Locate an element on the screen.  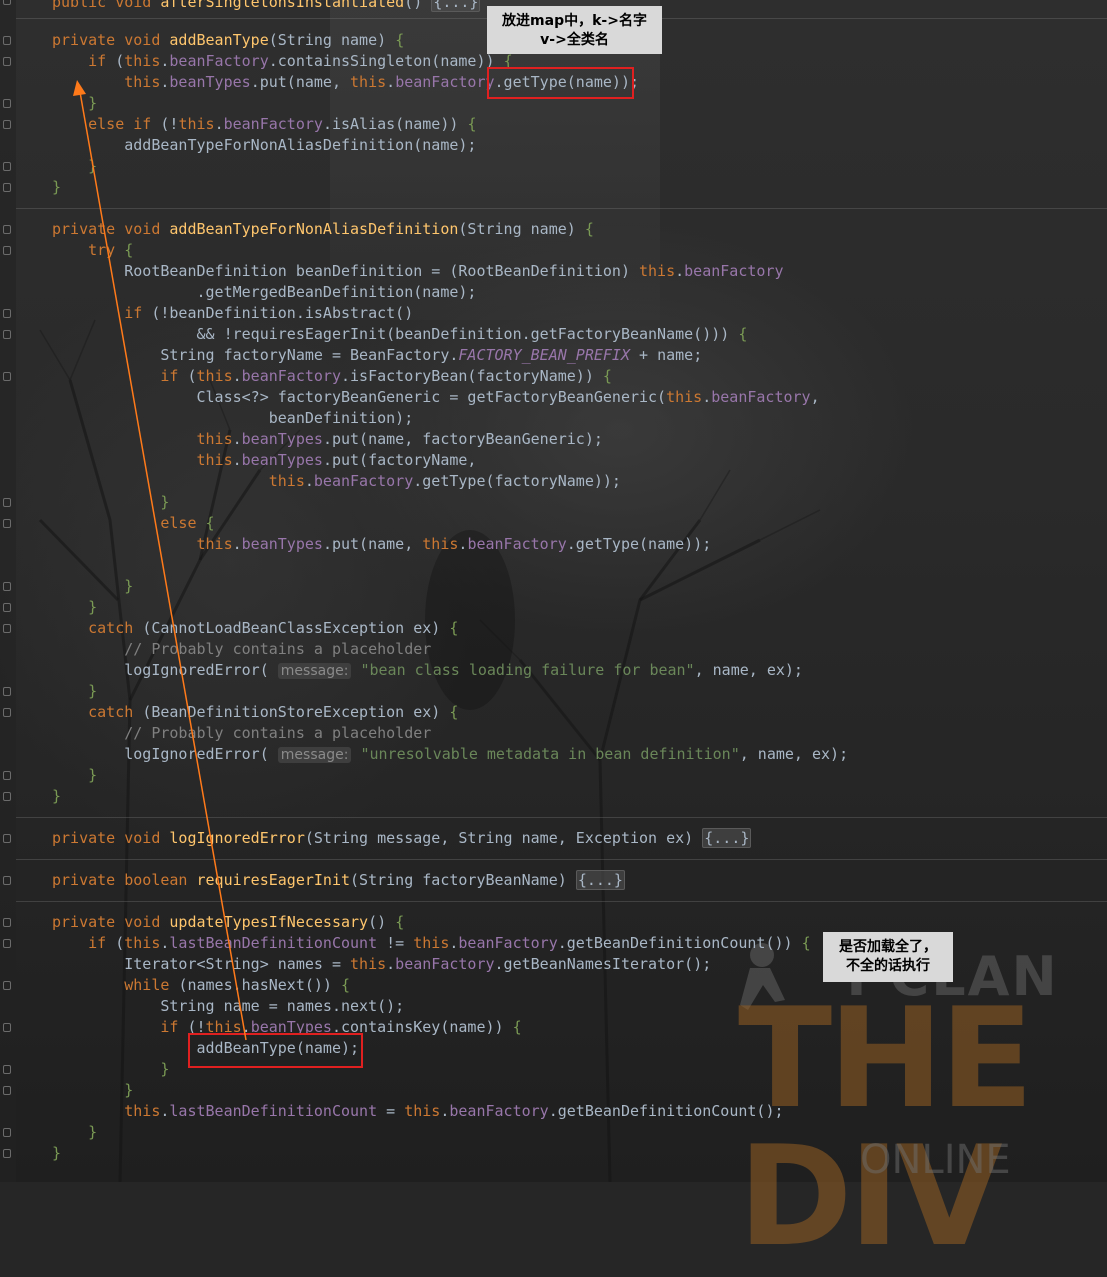
note-load-line2: 不全的话执行 is located at coordinates (888, 966).